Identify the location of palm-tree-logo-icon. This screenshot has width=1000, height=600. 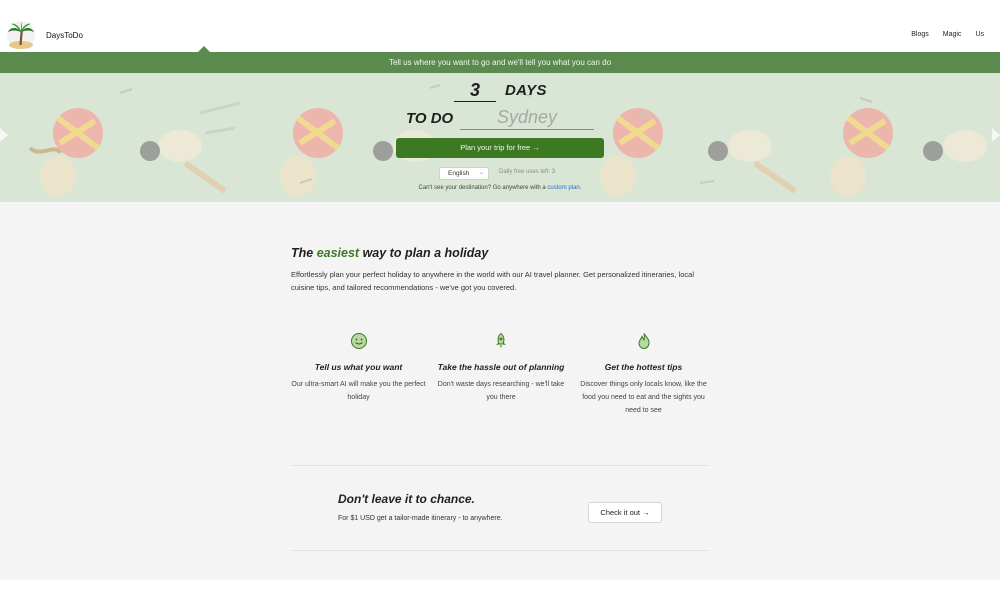
(21, 35).